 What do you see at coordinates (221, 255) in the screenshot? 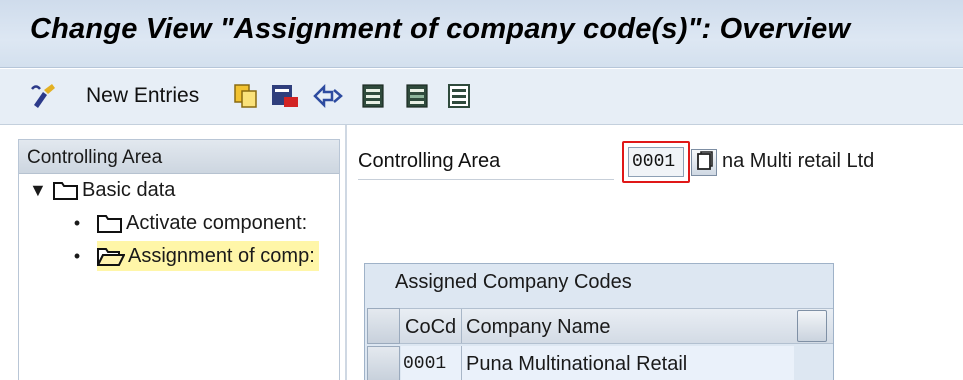
I see `tree-node-label: Assignment of comp:` at bounding box center [221, 255].